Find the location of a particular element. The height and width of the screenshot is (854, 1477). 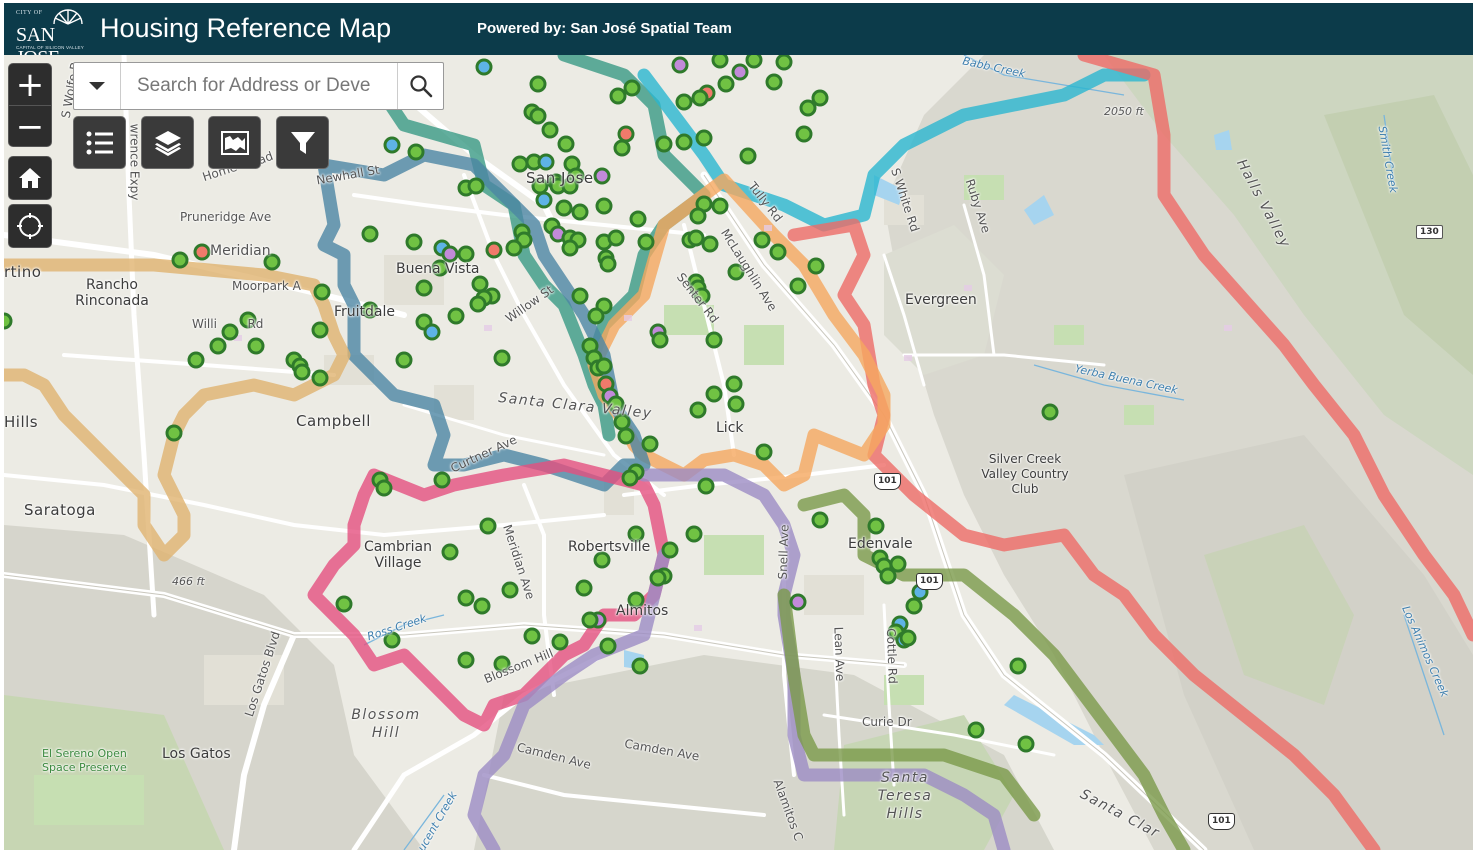

filter-button is located at coordinates (302, 142).